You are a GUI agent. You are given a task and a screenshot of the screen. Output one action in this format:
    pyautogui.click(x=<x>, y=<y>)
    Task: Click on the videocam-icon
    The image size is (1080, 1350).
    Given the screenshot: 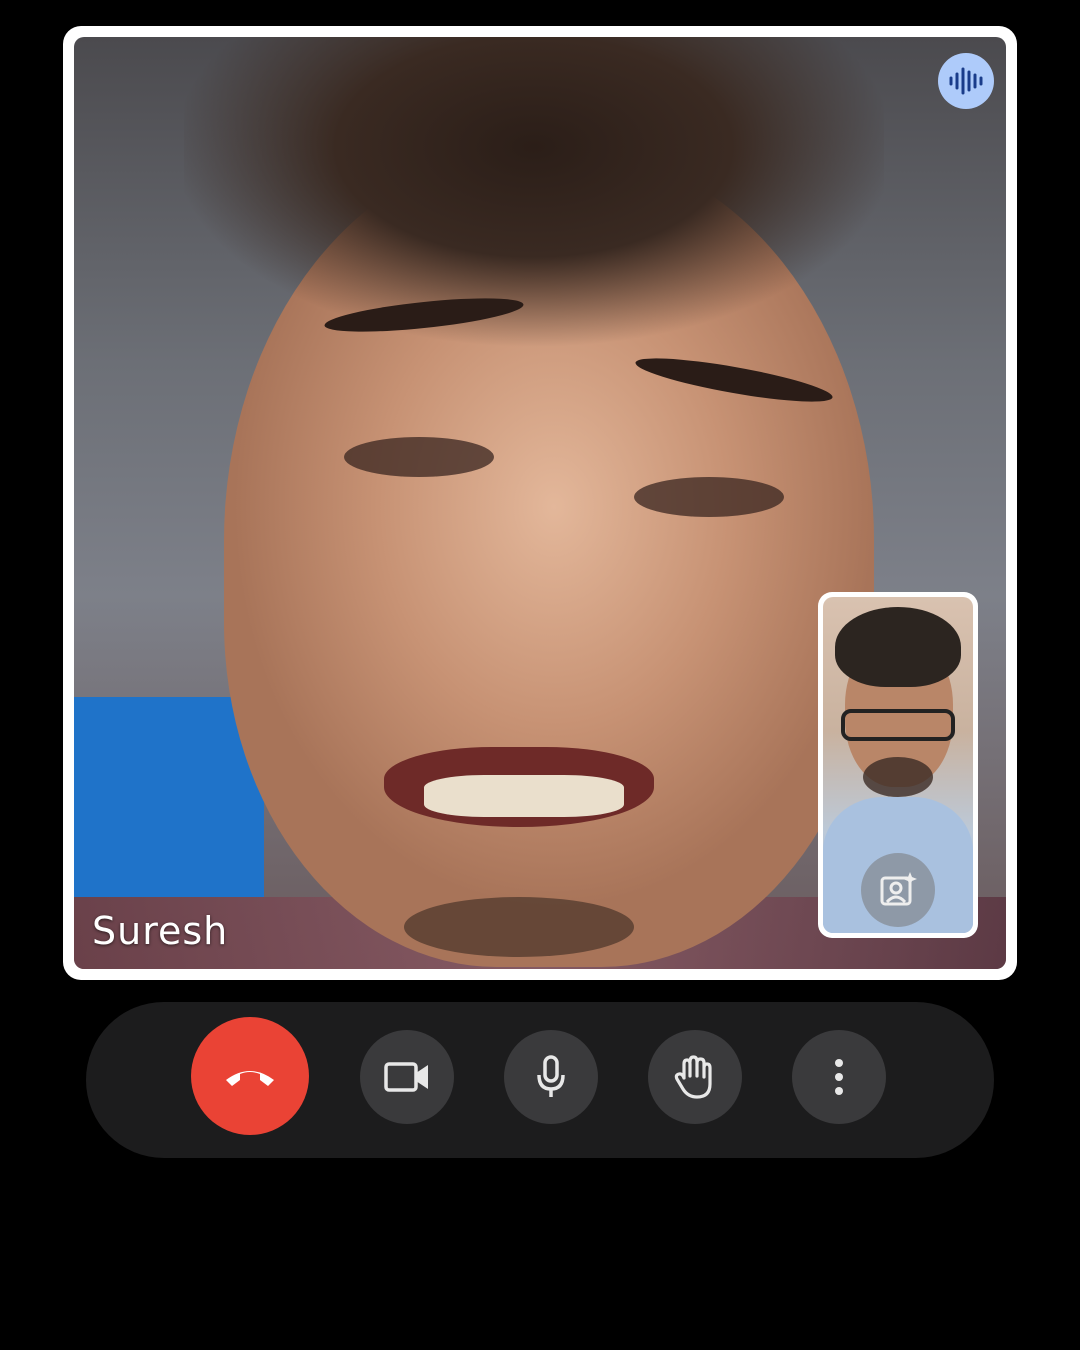 What is the action you would take?
    pyautogui.click(x=406, y=1077)
    